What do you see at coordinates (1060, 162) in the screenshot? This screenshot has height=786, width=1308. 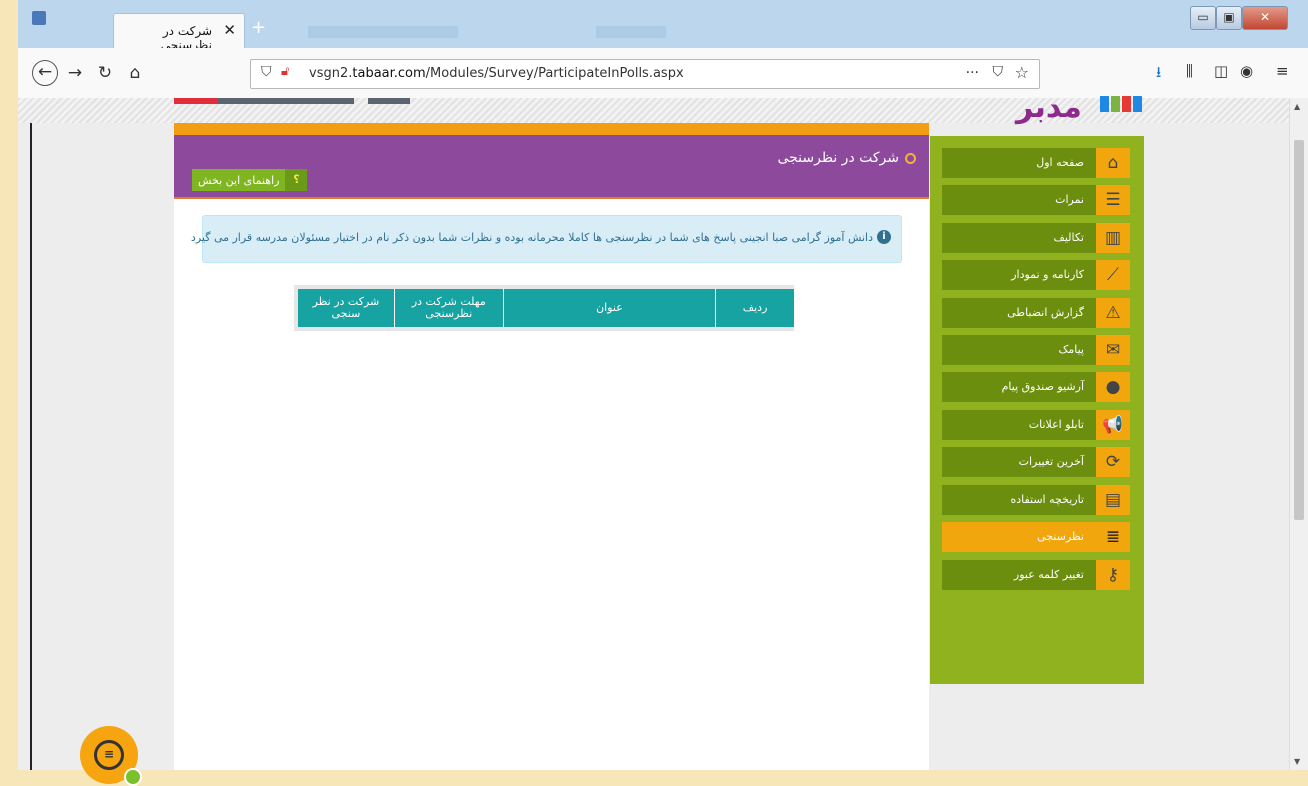 I see `sidebar-item-label: صفحه اول` at bounding box center [1060, 162].